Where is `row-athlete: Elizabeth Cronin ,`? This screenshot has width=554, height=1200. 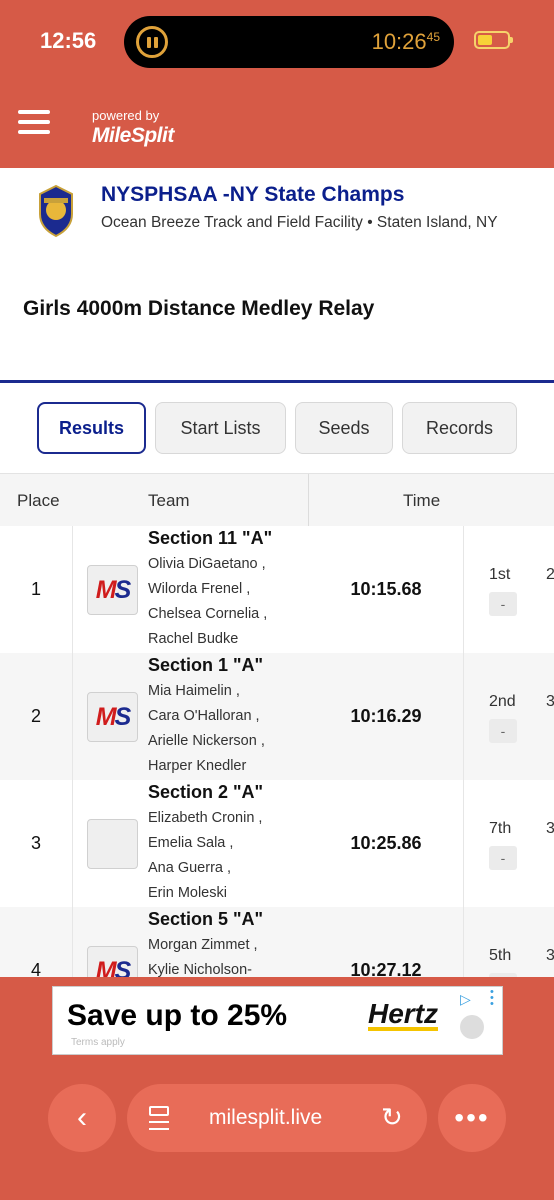 row-athlete: Elizabeth Cronin , is located at coordinates (205, 818).